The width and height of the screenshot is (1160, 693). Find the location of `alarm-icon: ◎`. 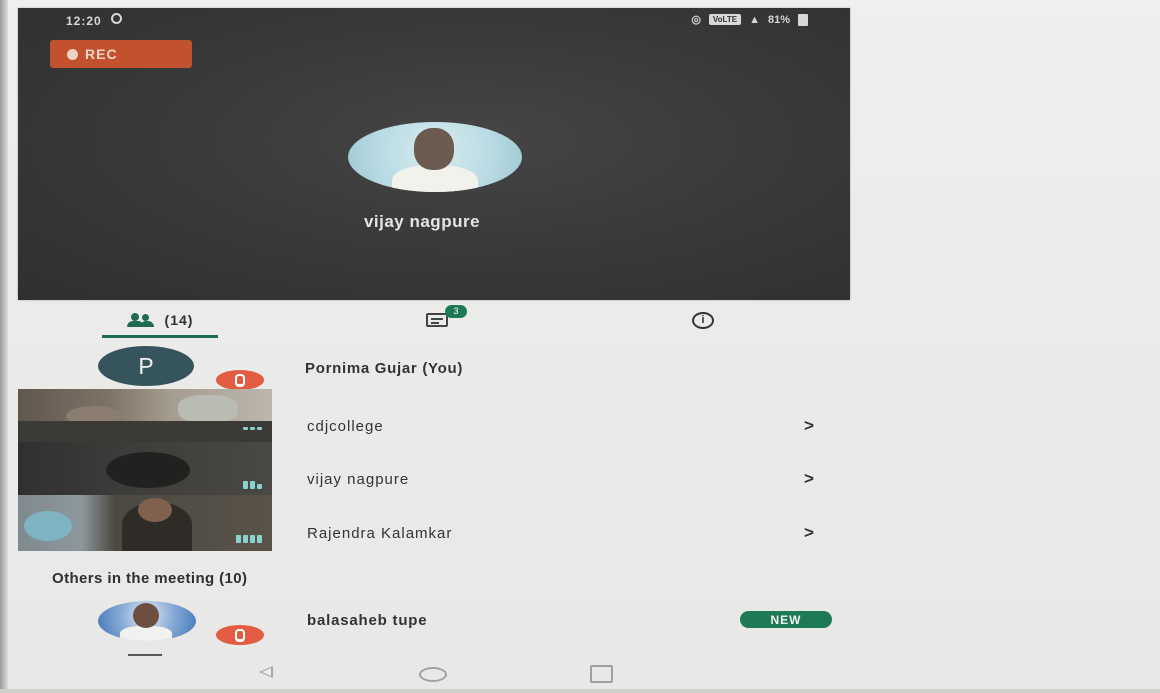

alarm-icon: ◎ is located at coordinates (696, 20).